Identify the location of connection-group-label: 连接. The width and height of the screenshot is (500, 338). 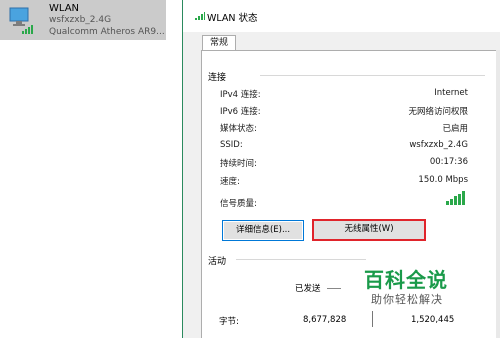
(217, 78).